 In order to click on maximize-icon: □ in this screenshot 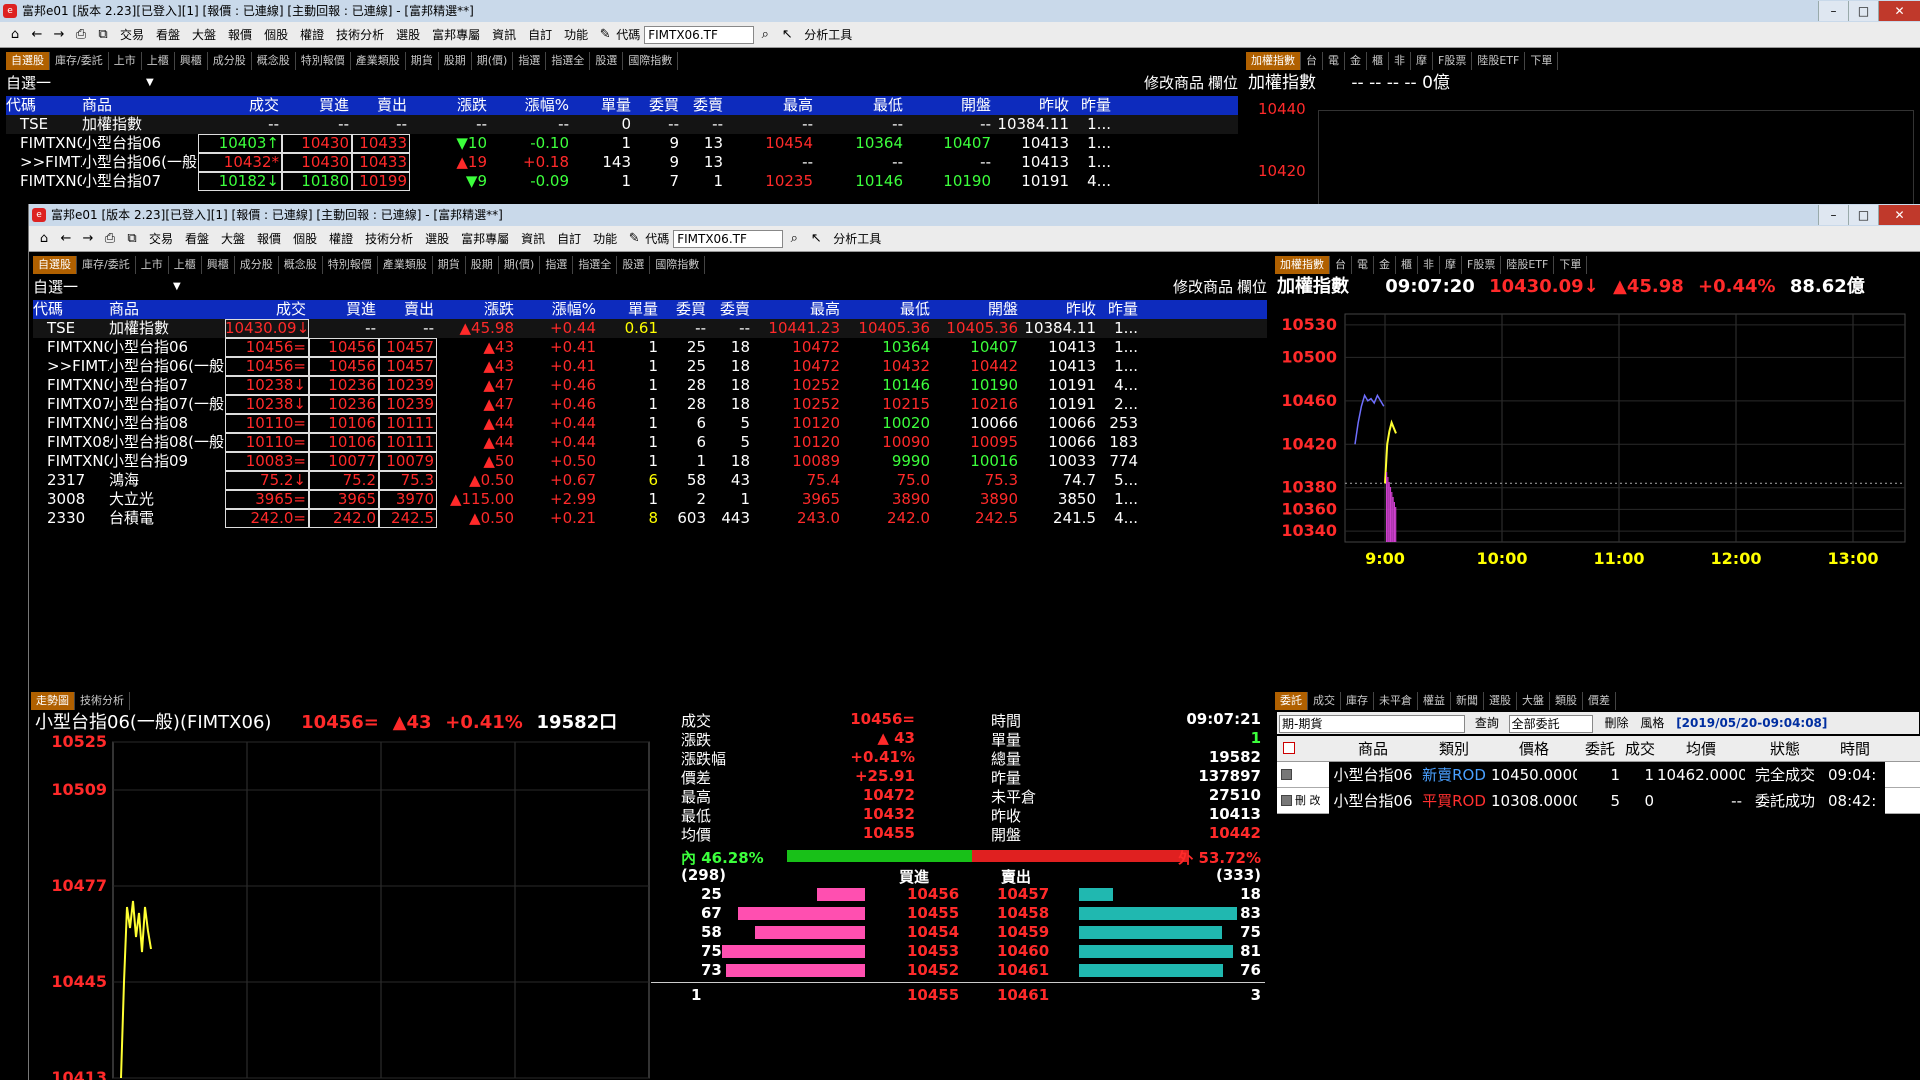, I will do `click(1863, 215)`.